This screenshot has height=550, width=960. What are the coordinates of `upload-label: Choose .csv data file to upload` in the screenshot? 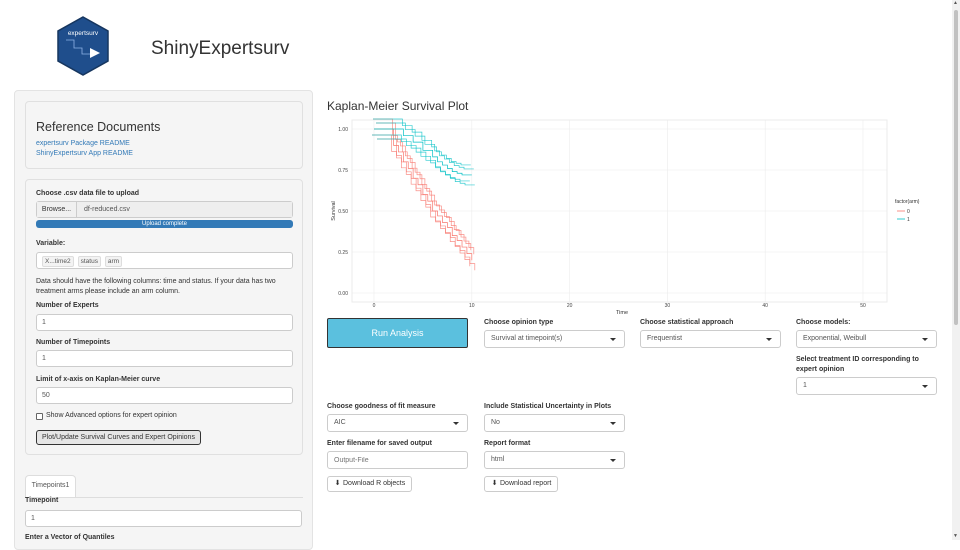 It's located at (88, 193).